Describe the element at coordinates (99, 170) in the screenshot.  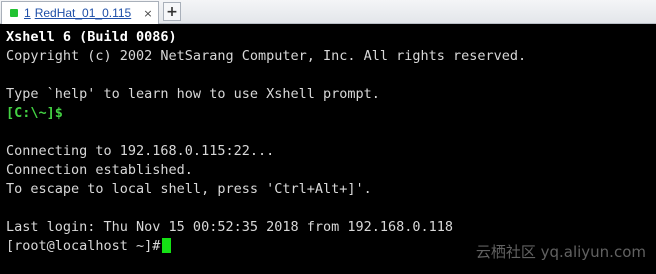
I see `terminal-line: Connection established.` at that location.